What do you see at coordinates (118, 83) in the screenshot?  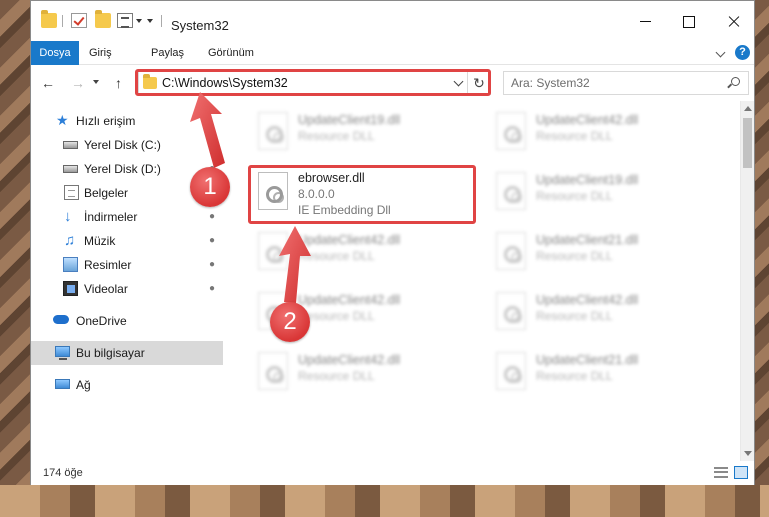 I see `up-arrow-icon: ↑` at bounding box center [118, 83].